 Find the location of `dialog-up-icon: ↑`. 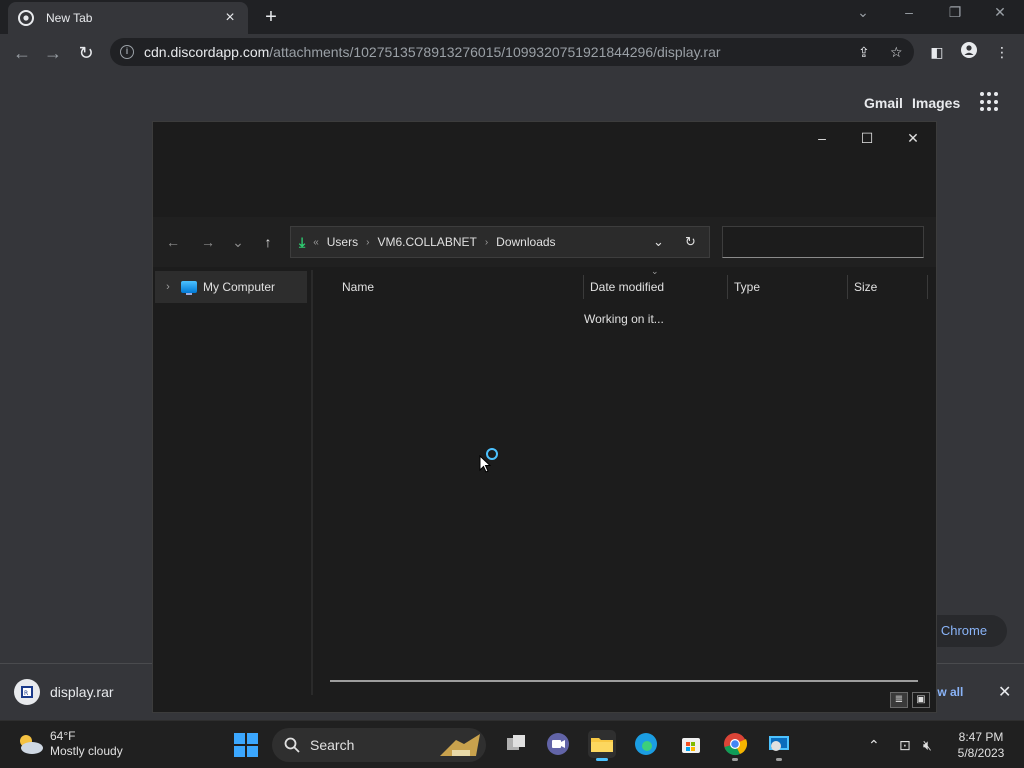

dialog-up-icon: ↑ is located at coordinates (268, 242).